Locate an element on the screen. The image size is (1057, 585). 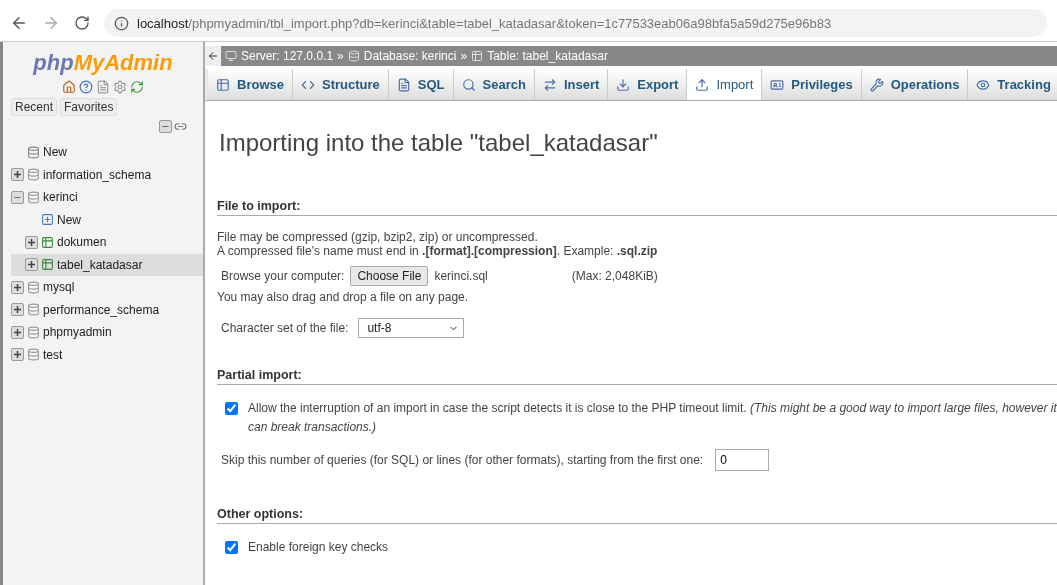
tree-item: information_schema is located at coordinates (107, 174).